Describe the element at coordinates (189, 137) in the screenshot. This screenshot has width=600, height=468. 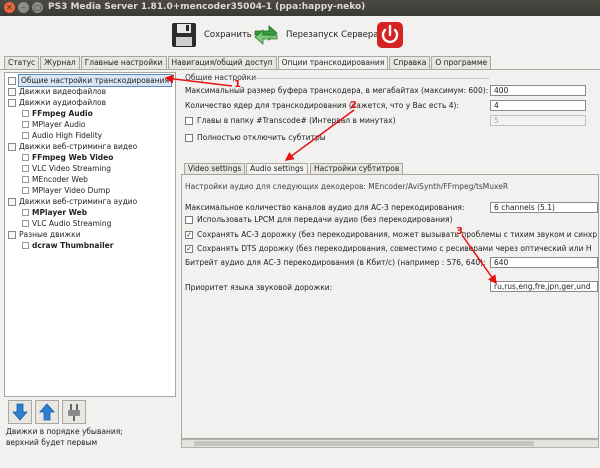
I see `disable-subtitles-checkbox` at that location.